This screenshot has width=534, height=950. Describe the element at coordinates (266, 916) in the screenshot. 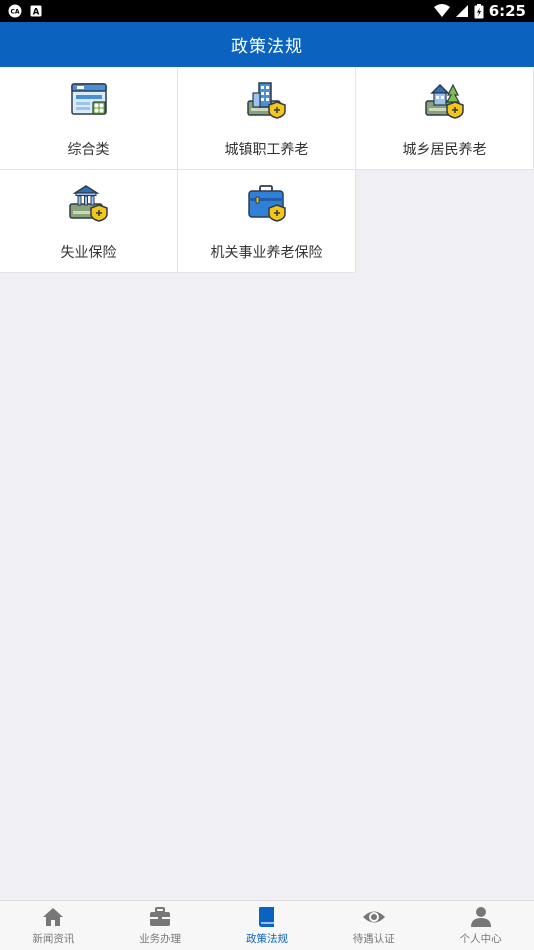

I see `book-icon` at that location.